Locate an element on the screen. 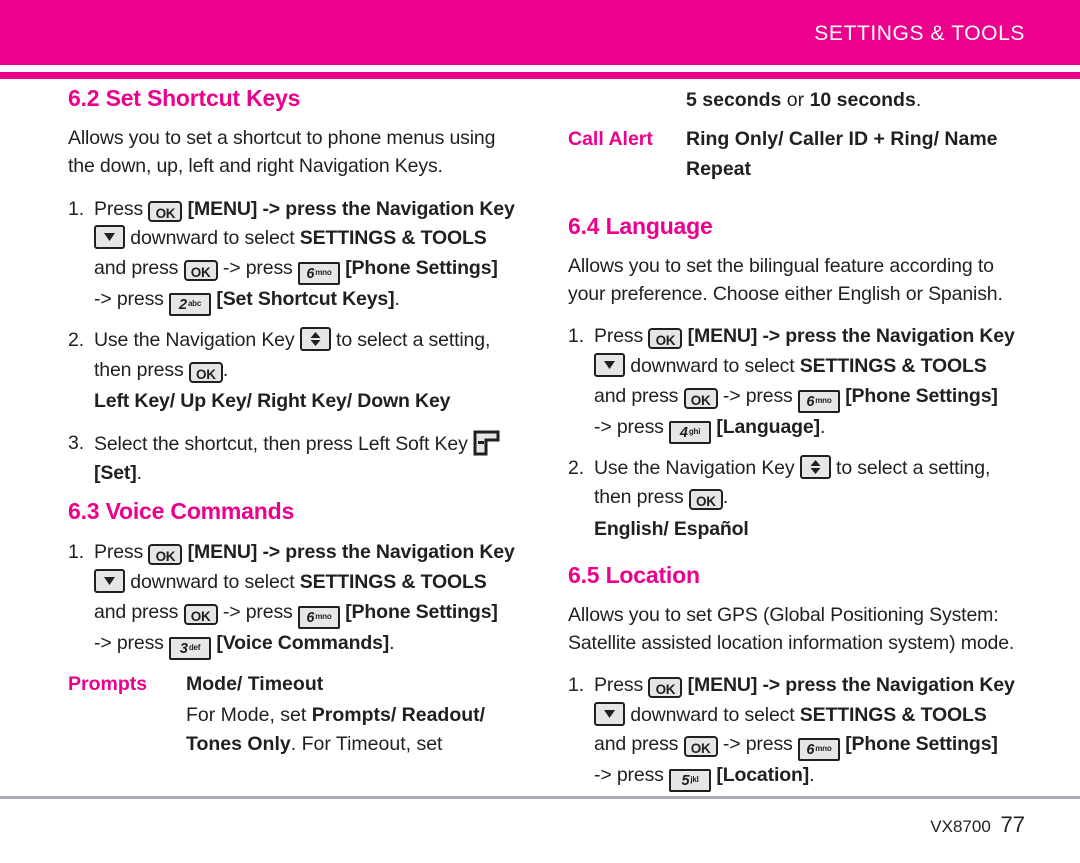  prompts-value: Mode/ Timeout is located at coordinates (255, 683).